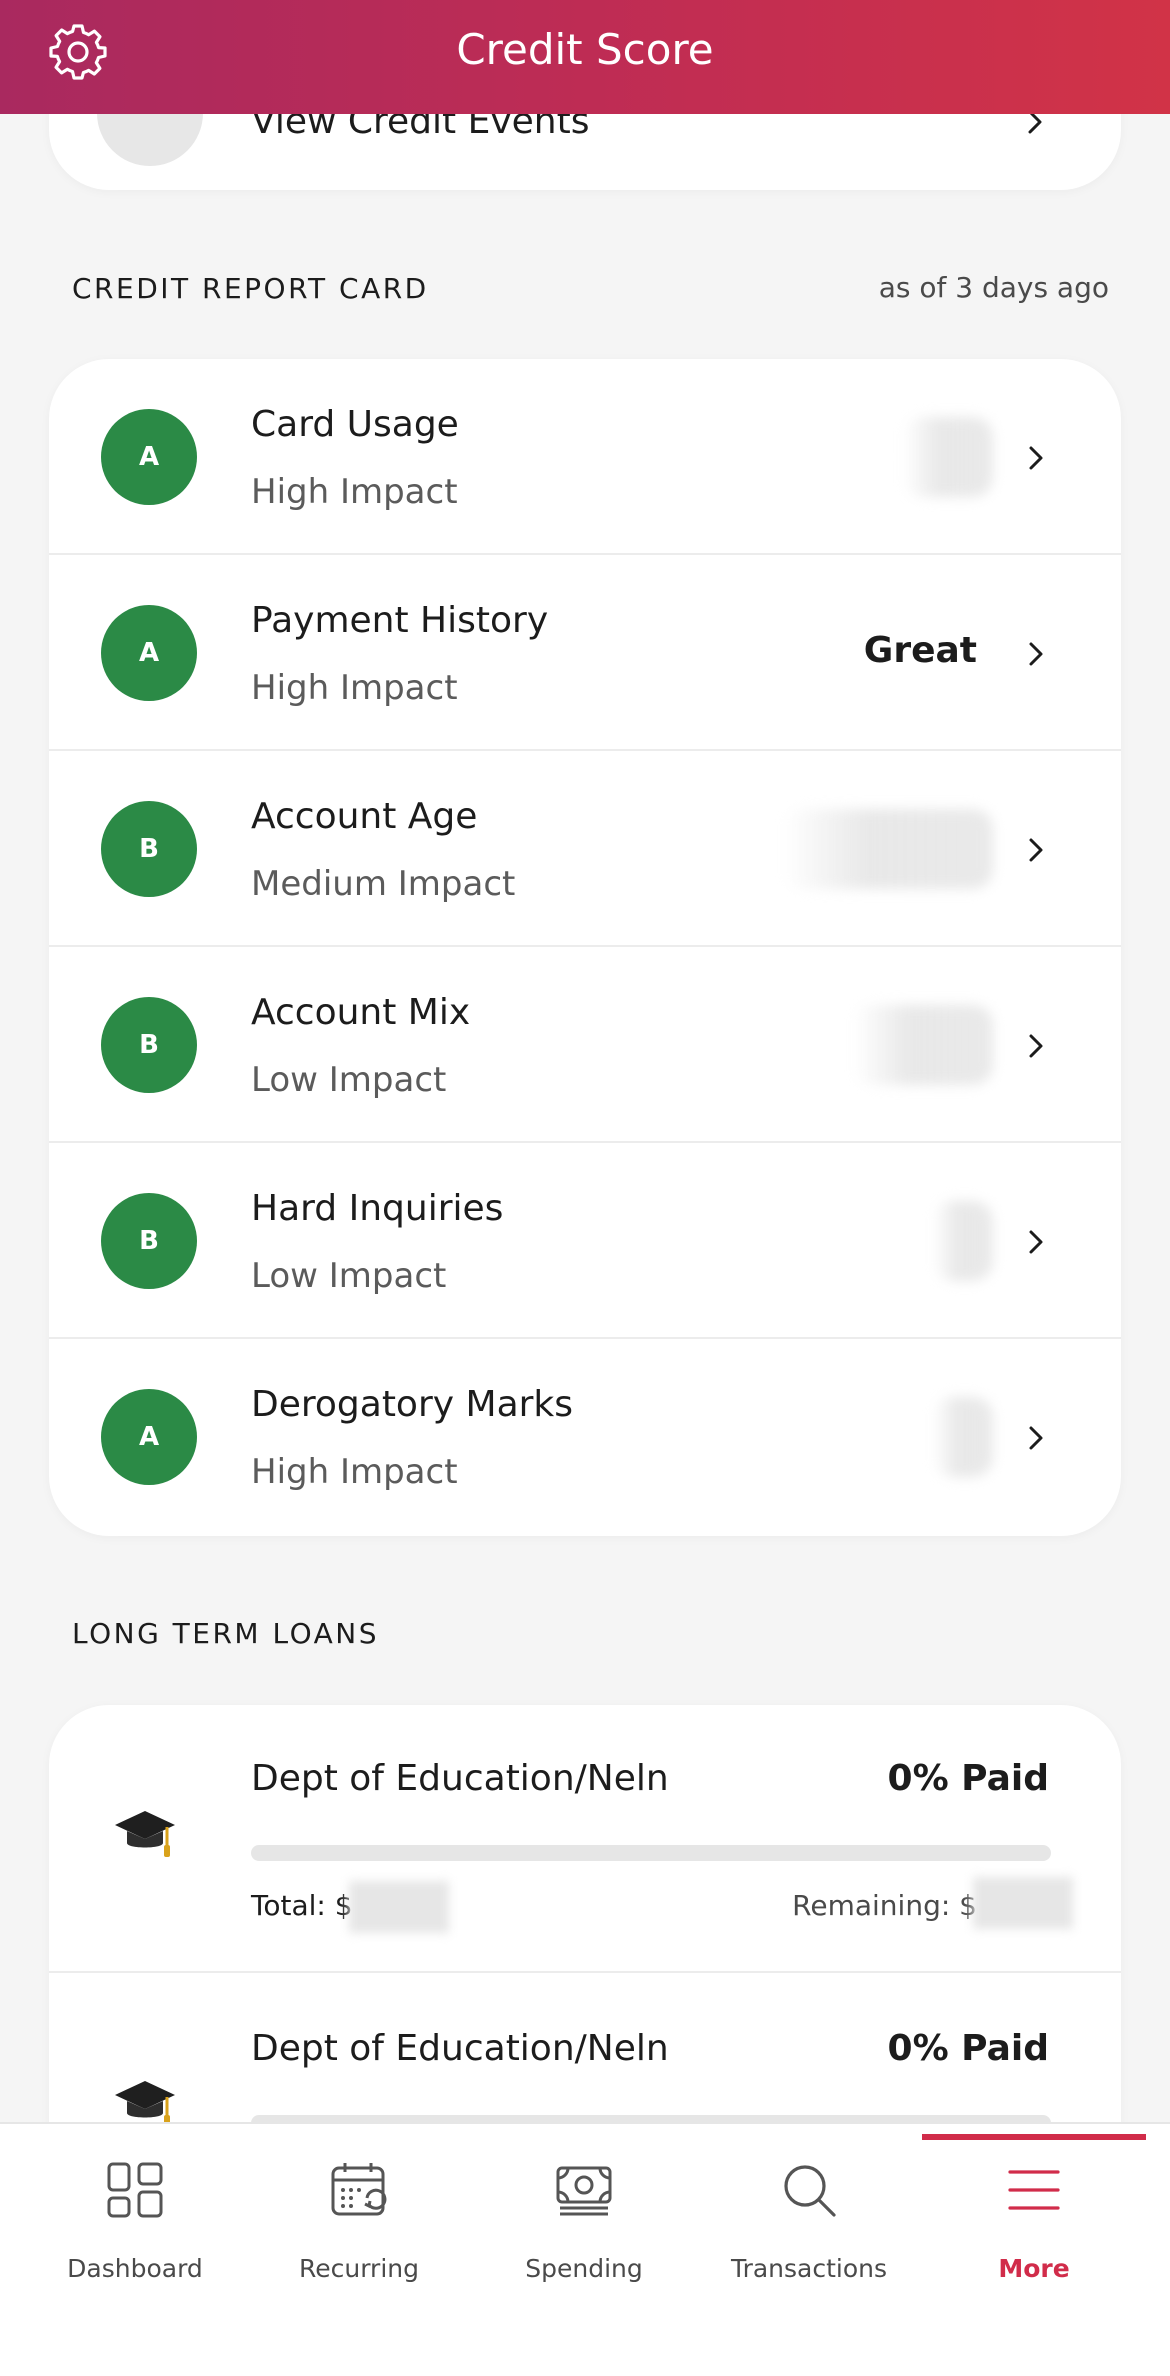 Image resolution: width=1170 pixels, height=2376 pixels. Describe the element at coordinates (359, 2189) in the screenshot. I see `calendar-repeat-icon` at that location.